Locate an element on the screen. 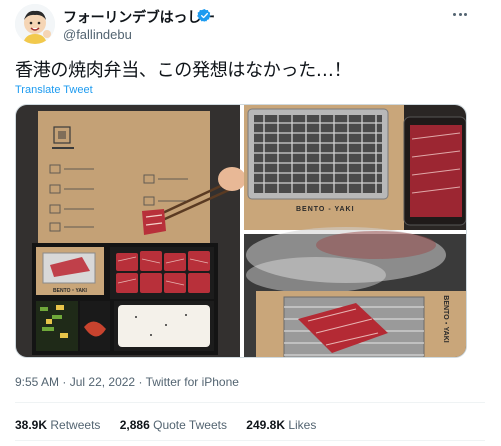 The image size is (501, 446). retweets-count: 38.9K is located at coordinates (31, 425).